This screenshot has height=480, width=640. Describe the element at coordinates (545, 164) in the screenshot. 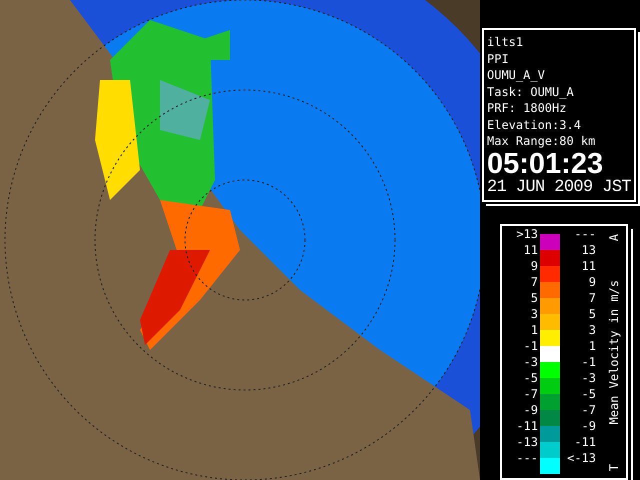

I see `time-text: 05:01:23` at that location.